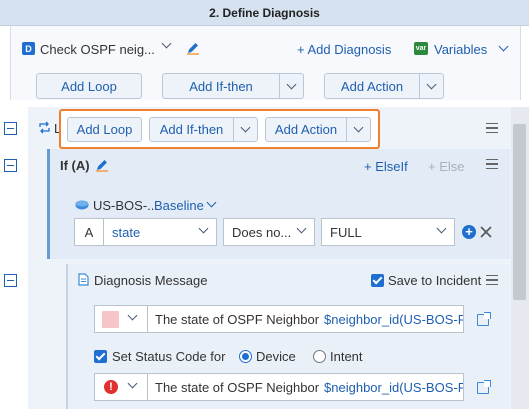 Image resolution: width=529 pixels, height=409 pixels. What do you see at coordinates (446, 166) in the screenshot?
I see `add-else-link: + Else` at bounding box center [446, 166].